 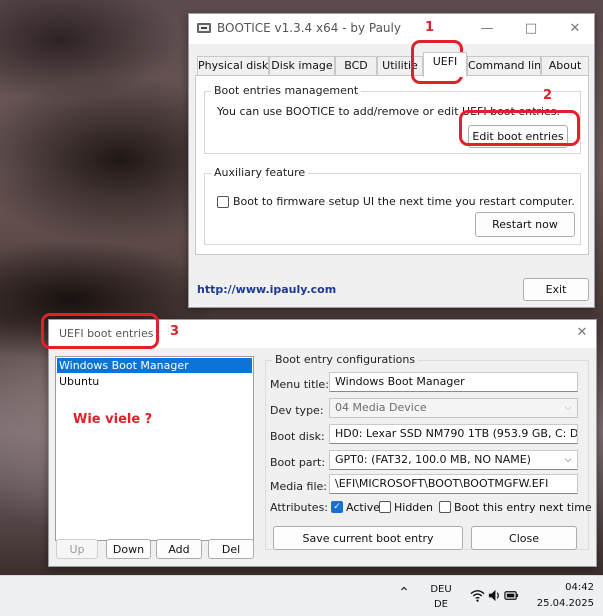 I want to click on volume-icon, so click(x=494, y=595).